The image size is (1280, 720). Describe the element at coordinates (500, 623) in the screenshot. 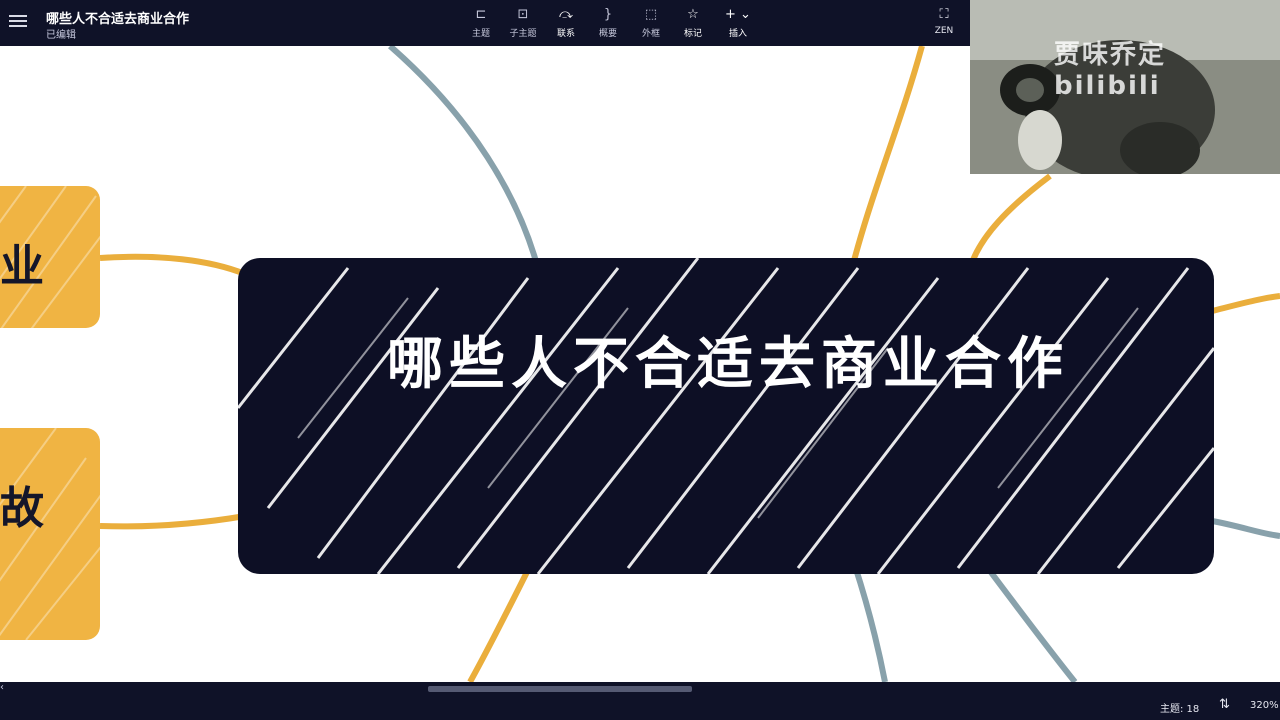

I see `branch-line-bottom-orange` at that location.